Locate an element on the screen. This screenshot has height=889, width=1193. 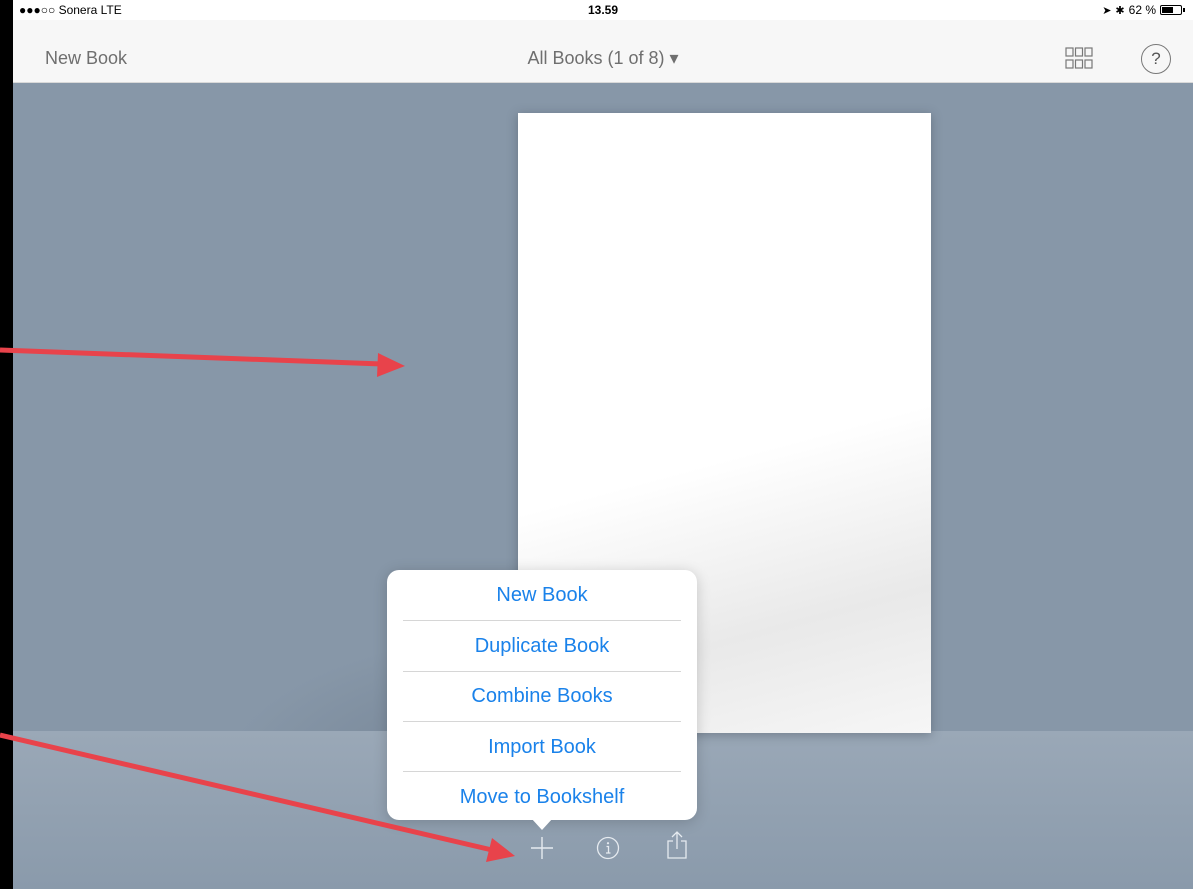
bluetooth-icon: ✱ is located at coordinates (1120, 10).